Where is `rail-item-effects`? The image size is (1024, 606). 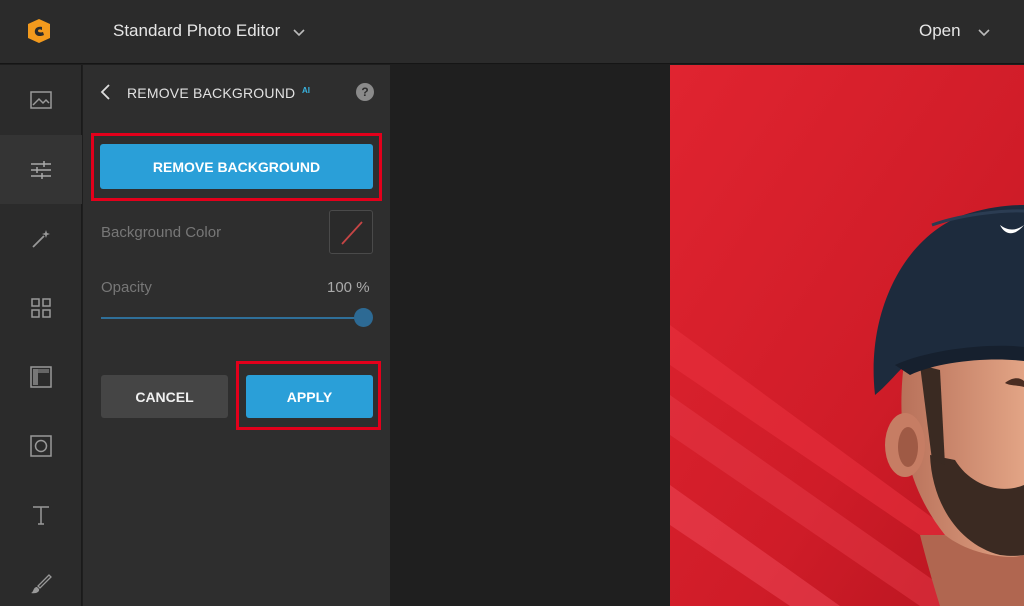 rail-item-effects is located at coordinates (41, 238).